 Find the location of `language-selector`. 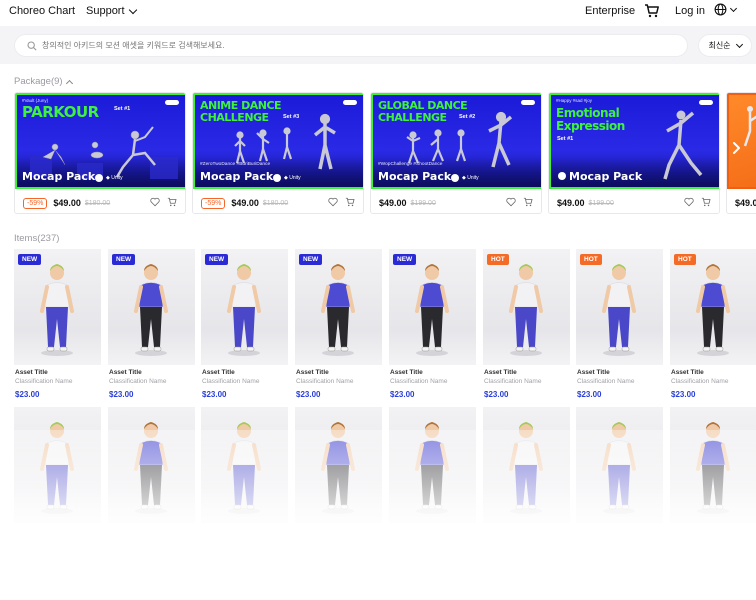

language-selector is located at coordinates (726, 9).